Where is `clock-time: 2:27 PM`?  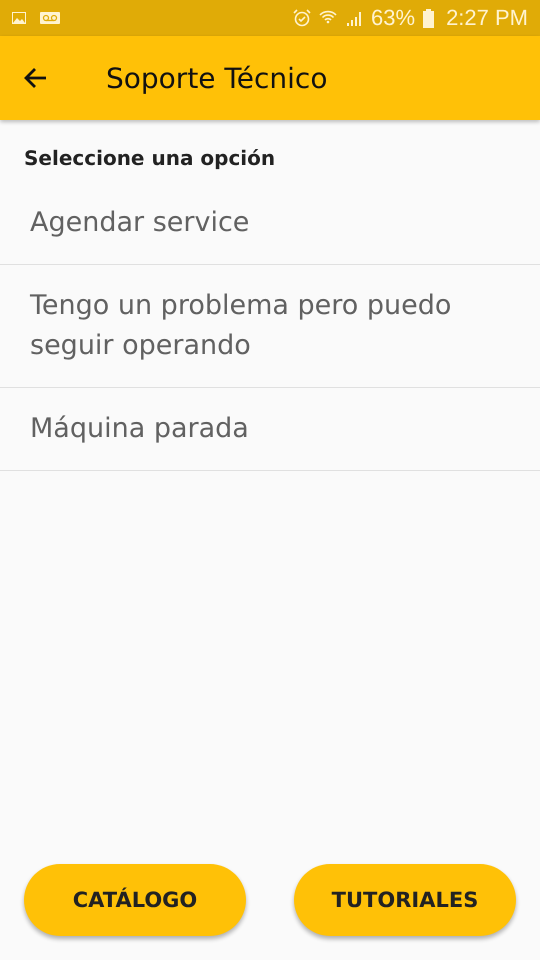 clock-time: 2:27 PM is located at coordinates (487, 18).